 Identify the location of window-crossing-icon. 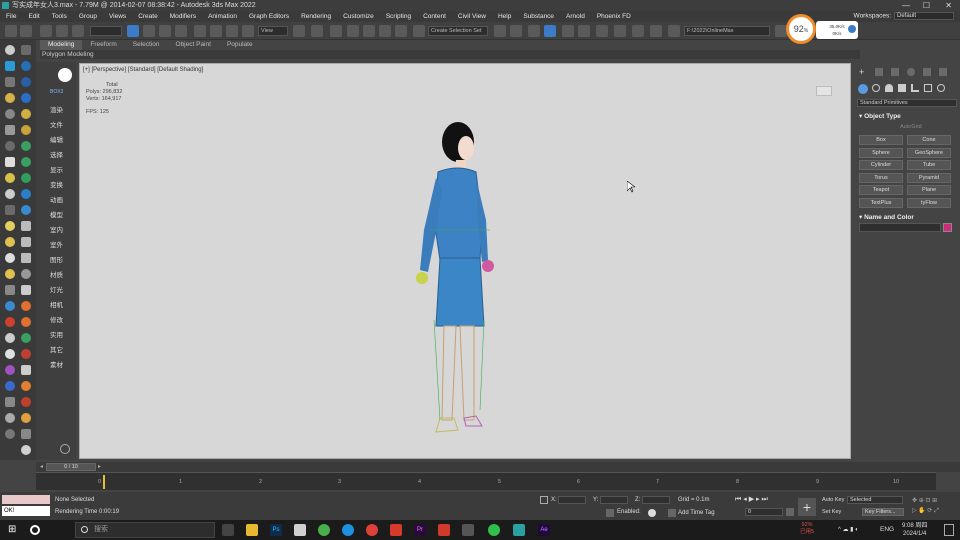
(181, 31).